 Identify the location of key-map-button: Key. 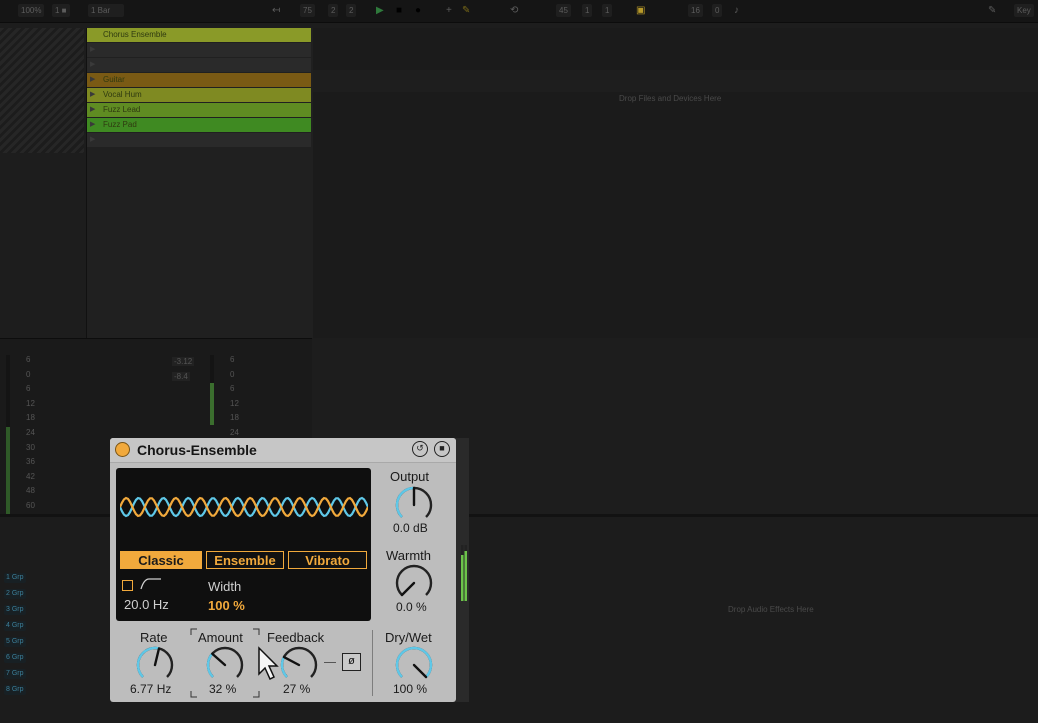
(1024, 10).